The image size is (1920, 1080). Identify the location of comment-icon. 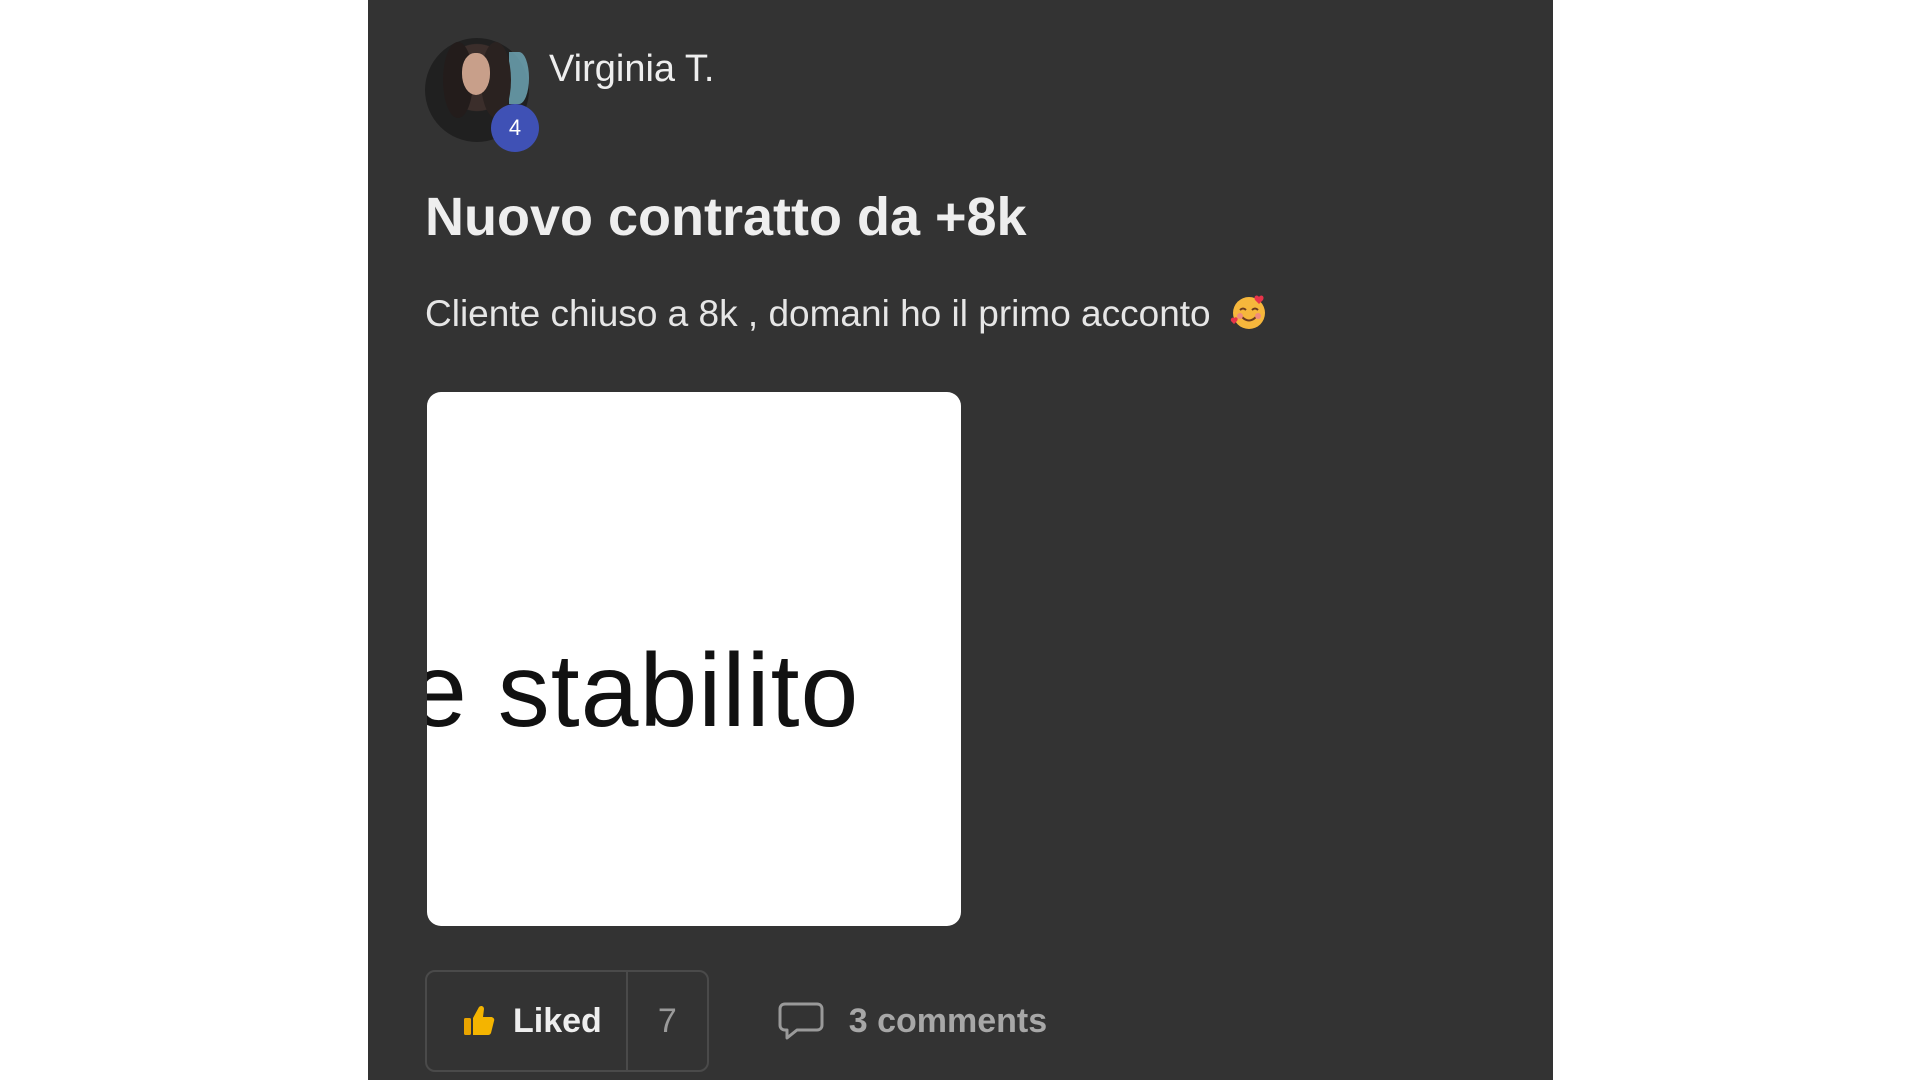
(801, 1021).